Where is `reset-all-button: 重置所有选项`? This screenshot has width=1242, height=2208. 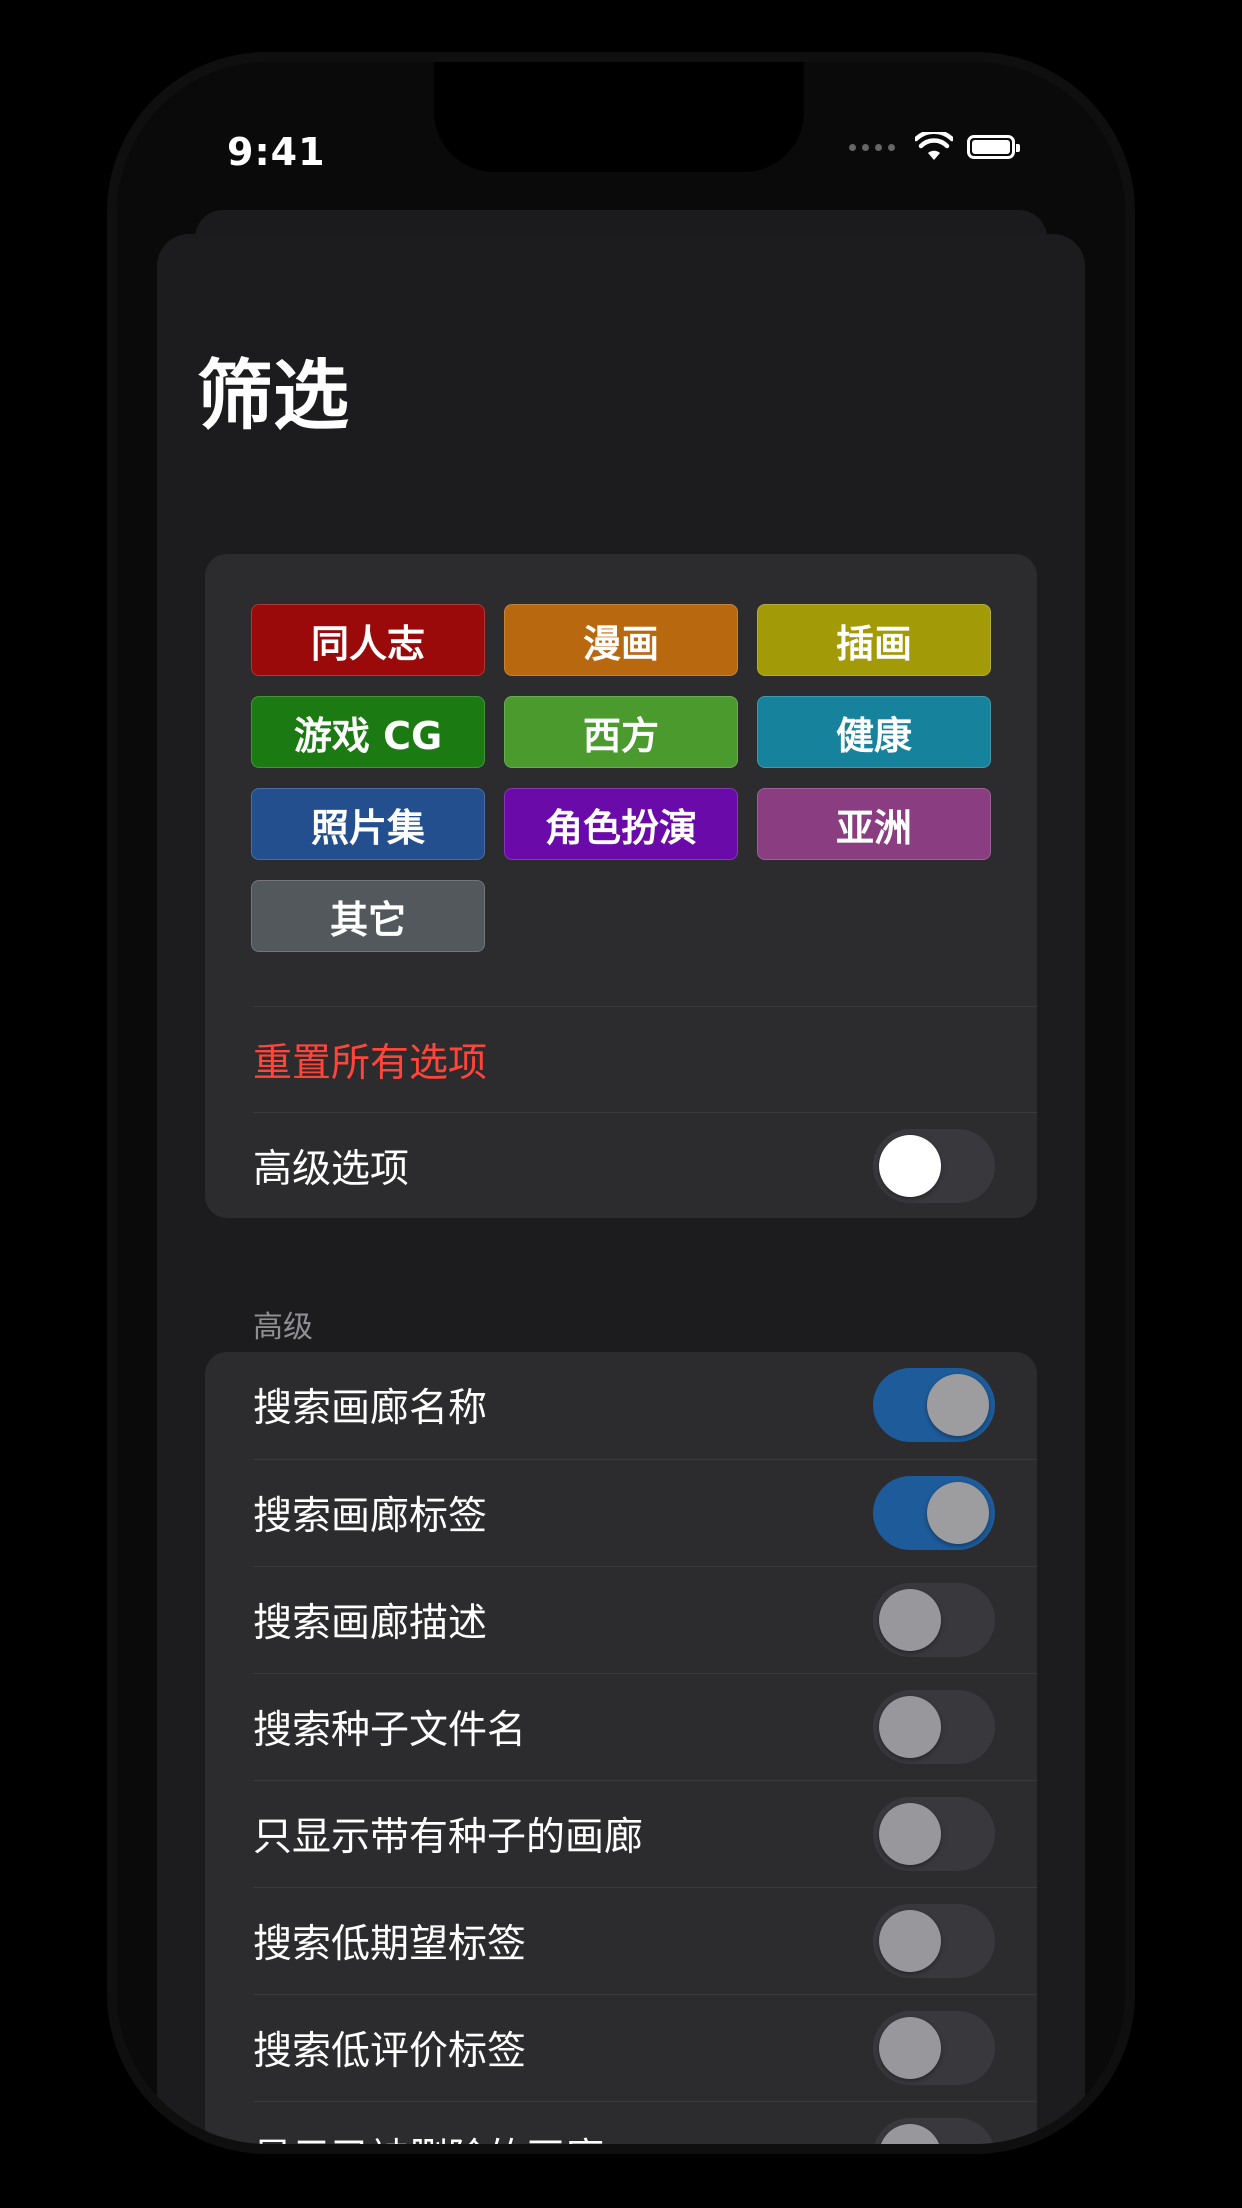 reset-all-button: 重置所有选项 is located at coordinates (370, 1060).